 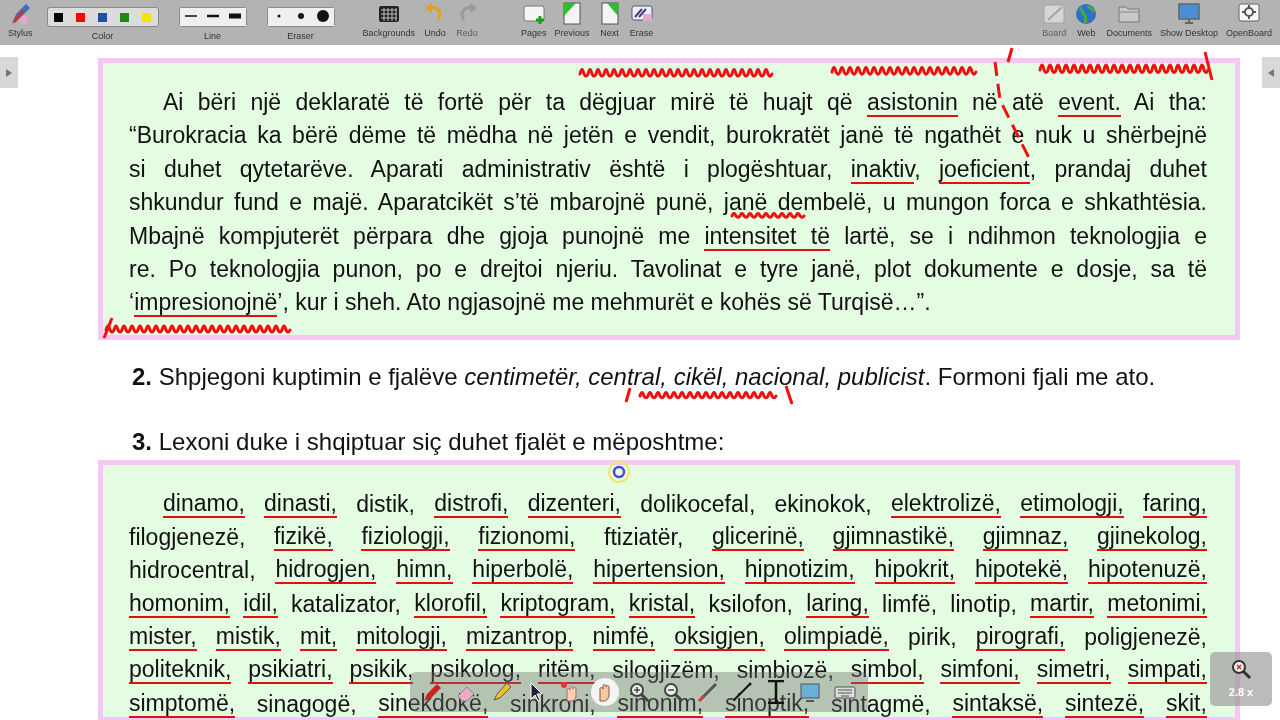 What do you see at coordinates (641, 20) in the screenshot?
I see `toolbar-button: Erase` at bounding box center [641, 20].